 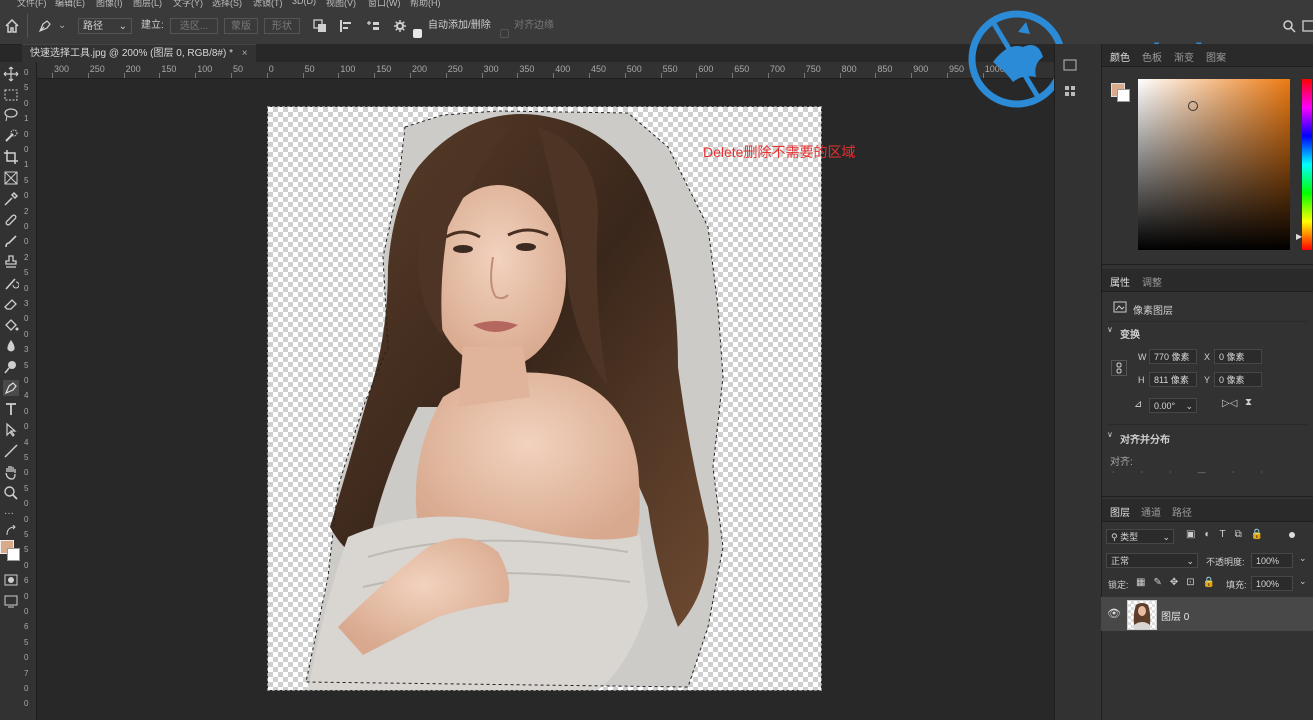 I want to click on crop-tool-icon, so click(x=11, y=157).